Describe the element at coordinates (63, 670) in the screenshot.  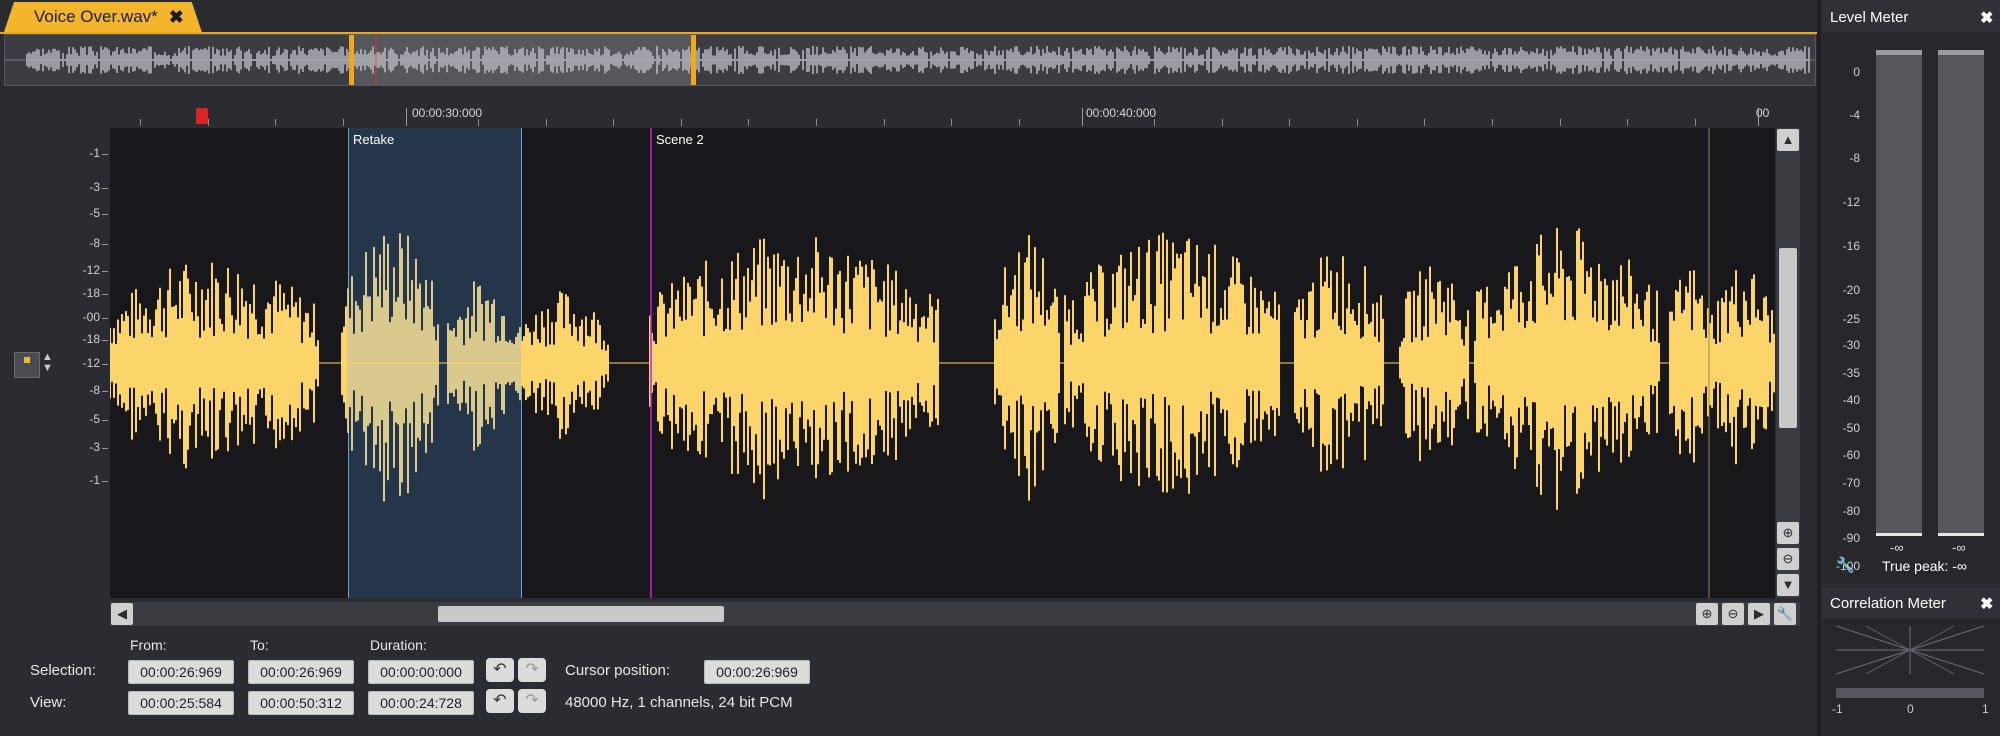
I see `selection-label: Selection:` at that location.